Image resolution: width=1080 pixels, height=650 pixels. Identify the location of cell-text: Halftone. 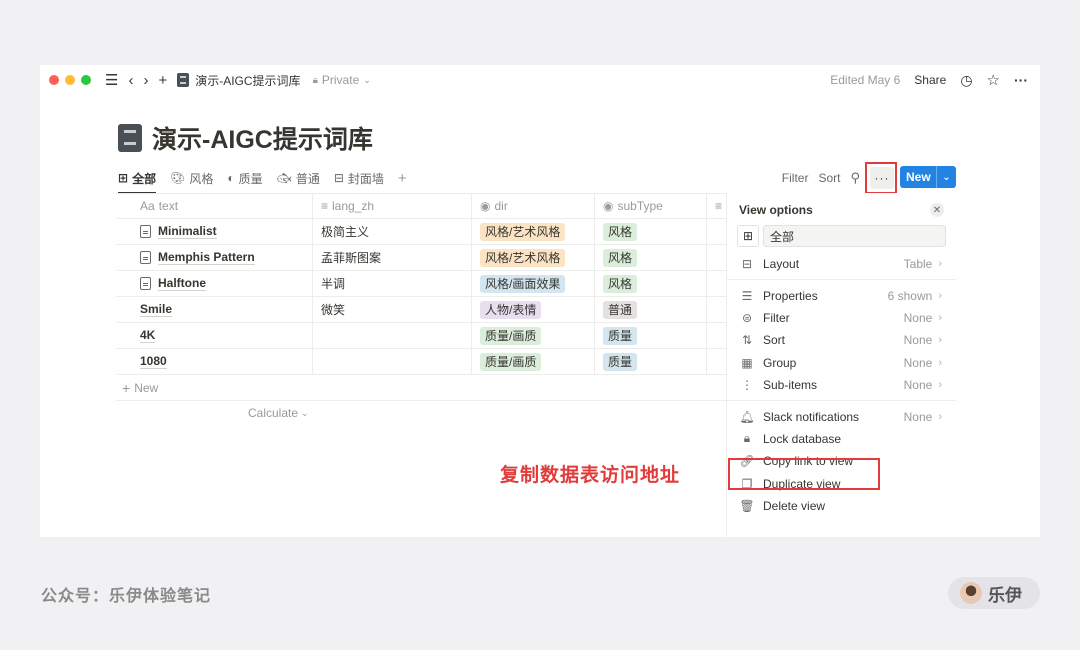
(214, 283).